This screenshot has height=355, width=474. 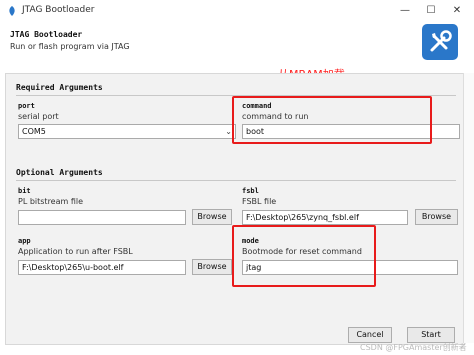 What do you see at coordinates (34, 131) in the screenshot?
I see `port-value: COM5` at bounding box center [34, 131].